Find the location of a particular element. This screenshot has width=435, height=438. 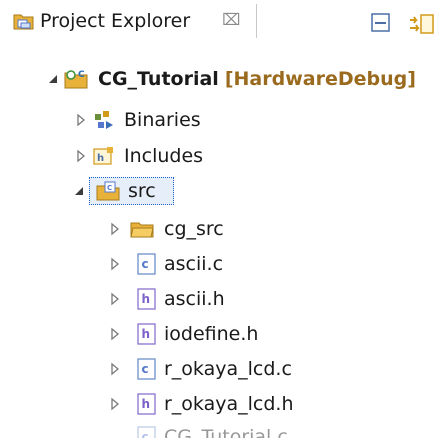

project-build-config: [HardwareDebug] is located at coordinates (320, 79).